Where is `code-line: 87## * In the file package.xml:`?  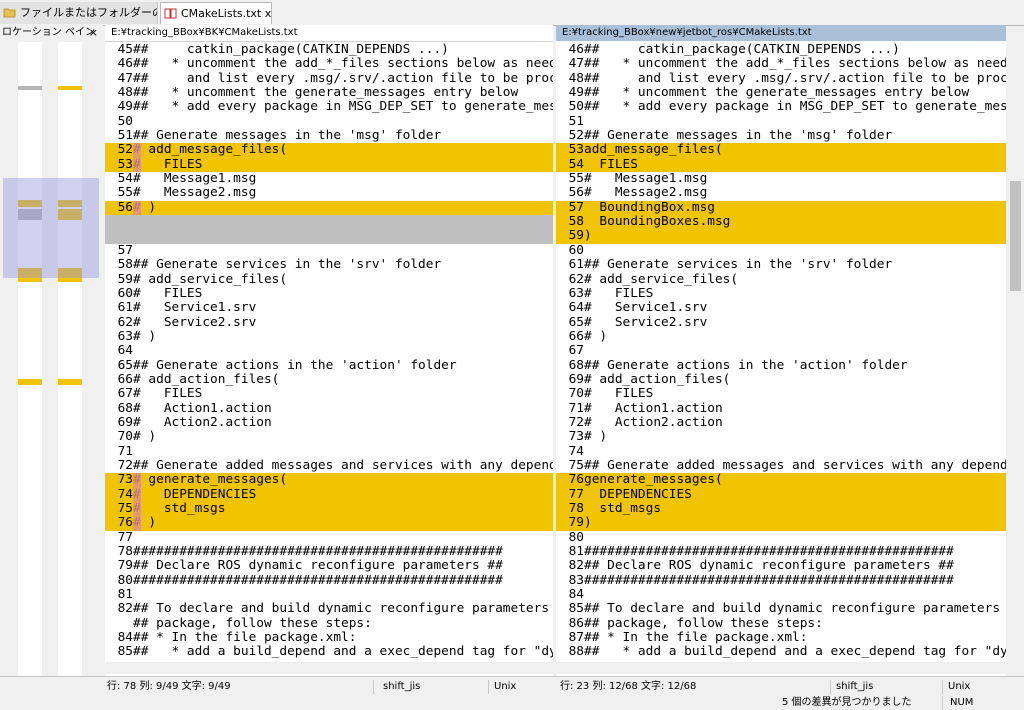
code-line: 87## * In the file package.xml: is located at coordinates (781, 637).